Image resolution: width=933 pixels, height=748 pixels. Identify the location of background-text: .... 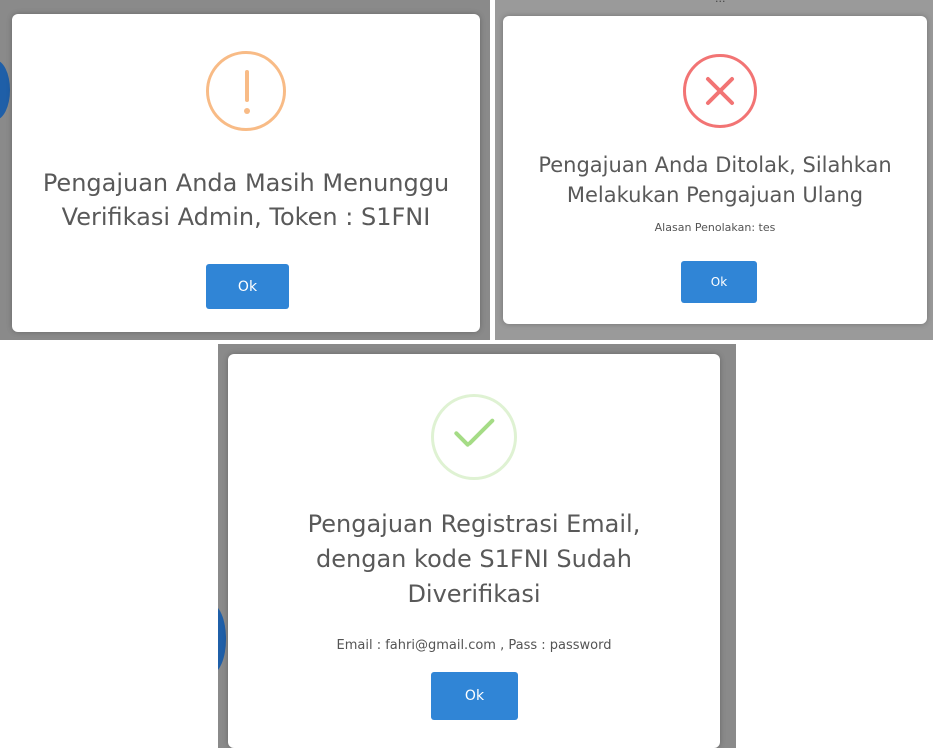
(720, 2).